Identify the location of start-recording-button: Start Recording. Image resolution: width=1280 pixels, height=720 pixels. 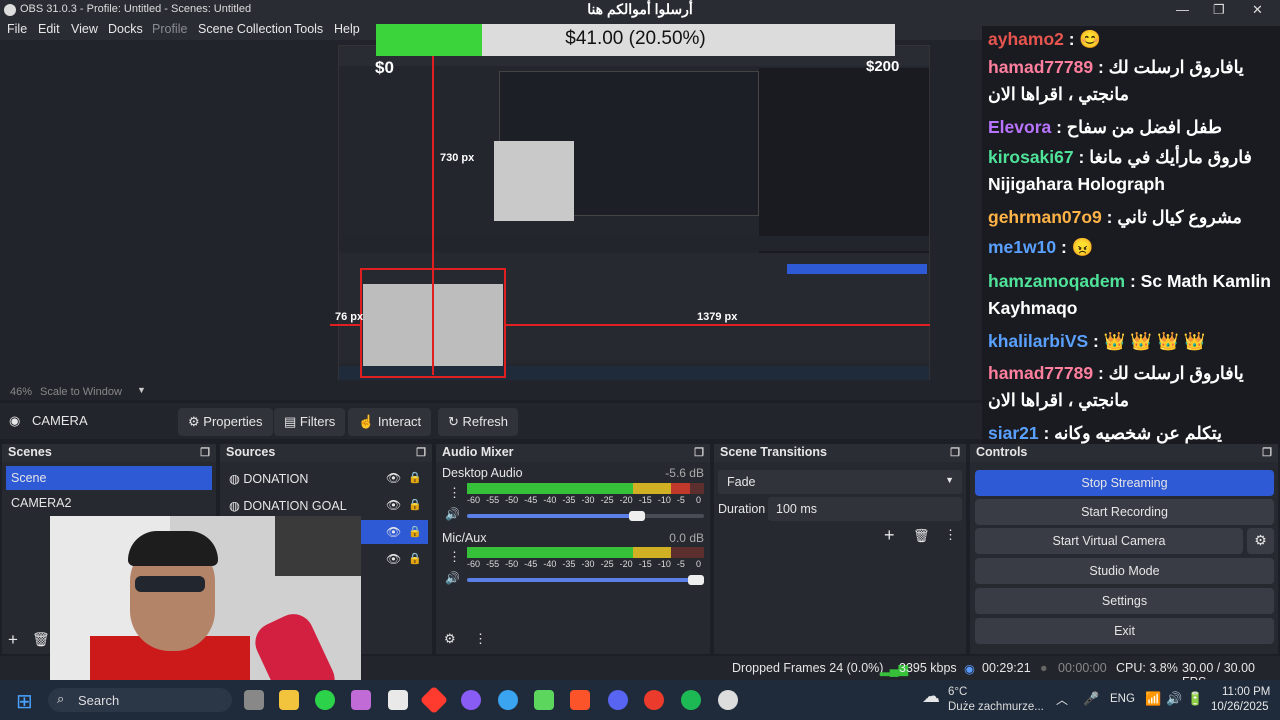
(1124, 512).